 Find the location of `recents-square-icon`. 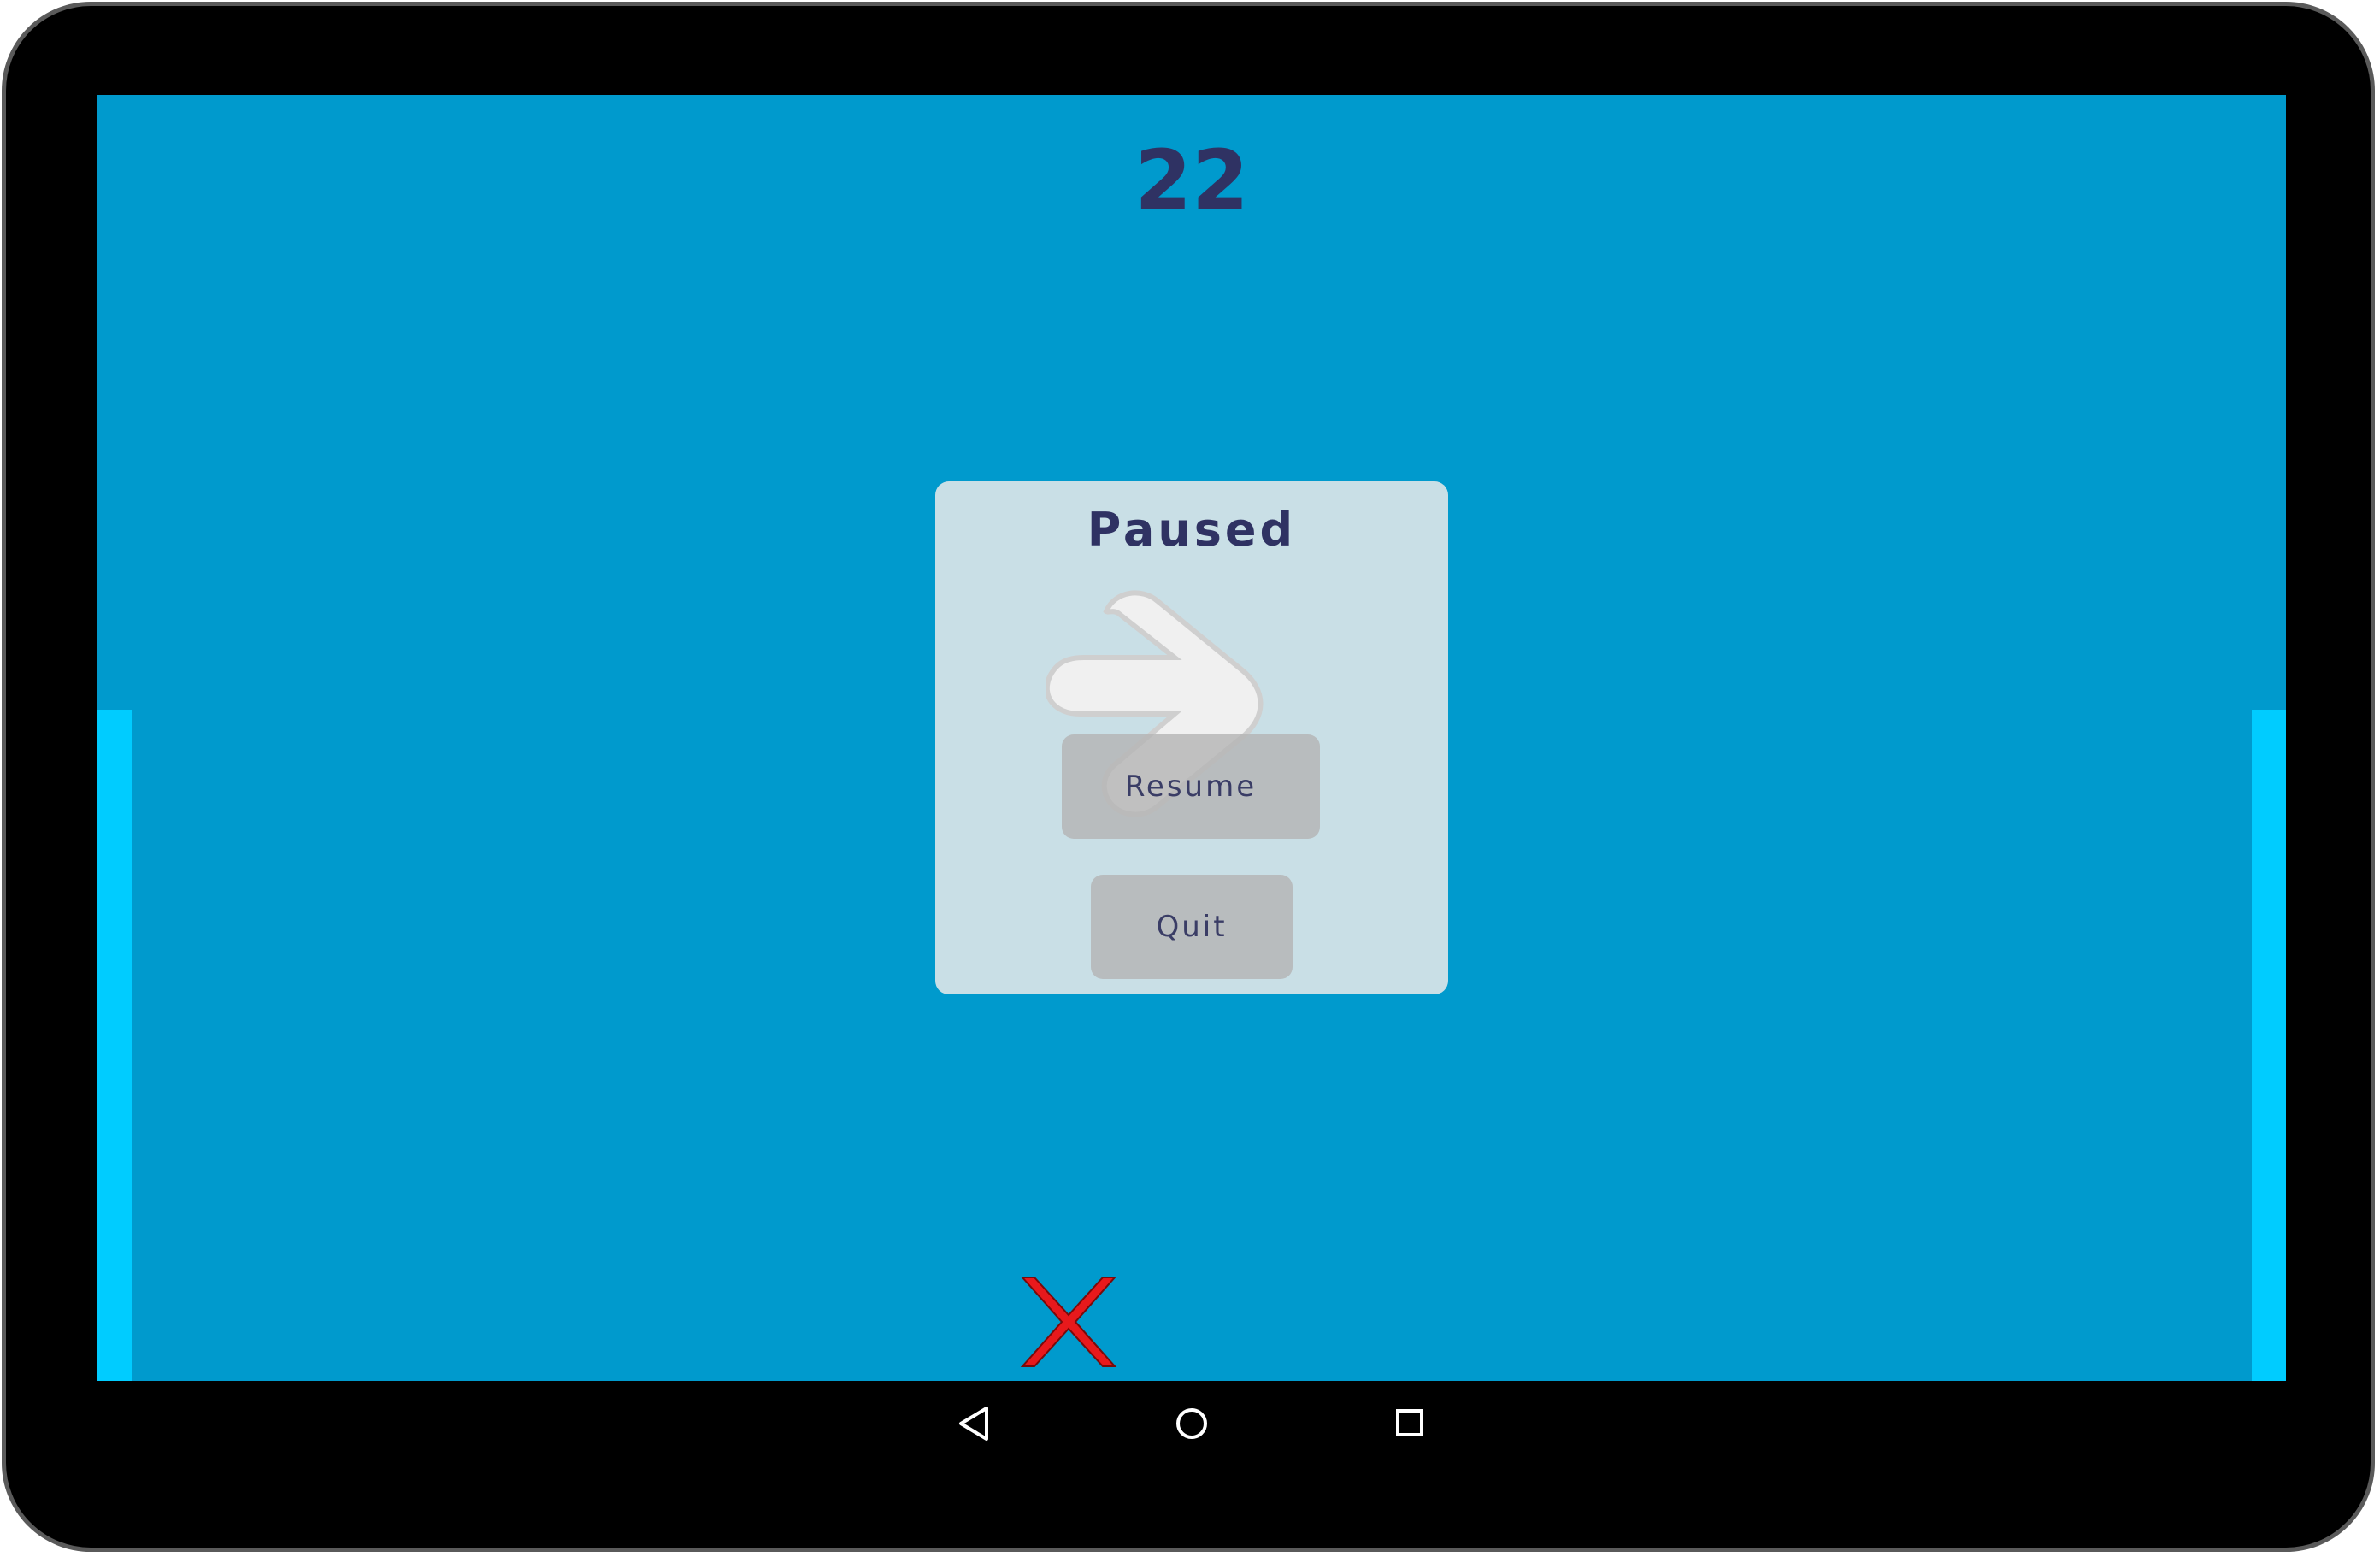

recents-square-icon is located at coordinates (1411, 1423).